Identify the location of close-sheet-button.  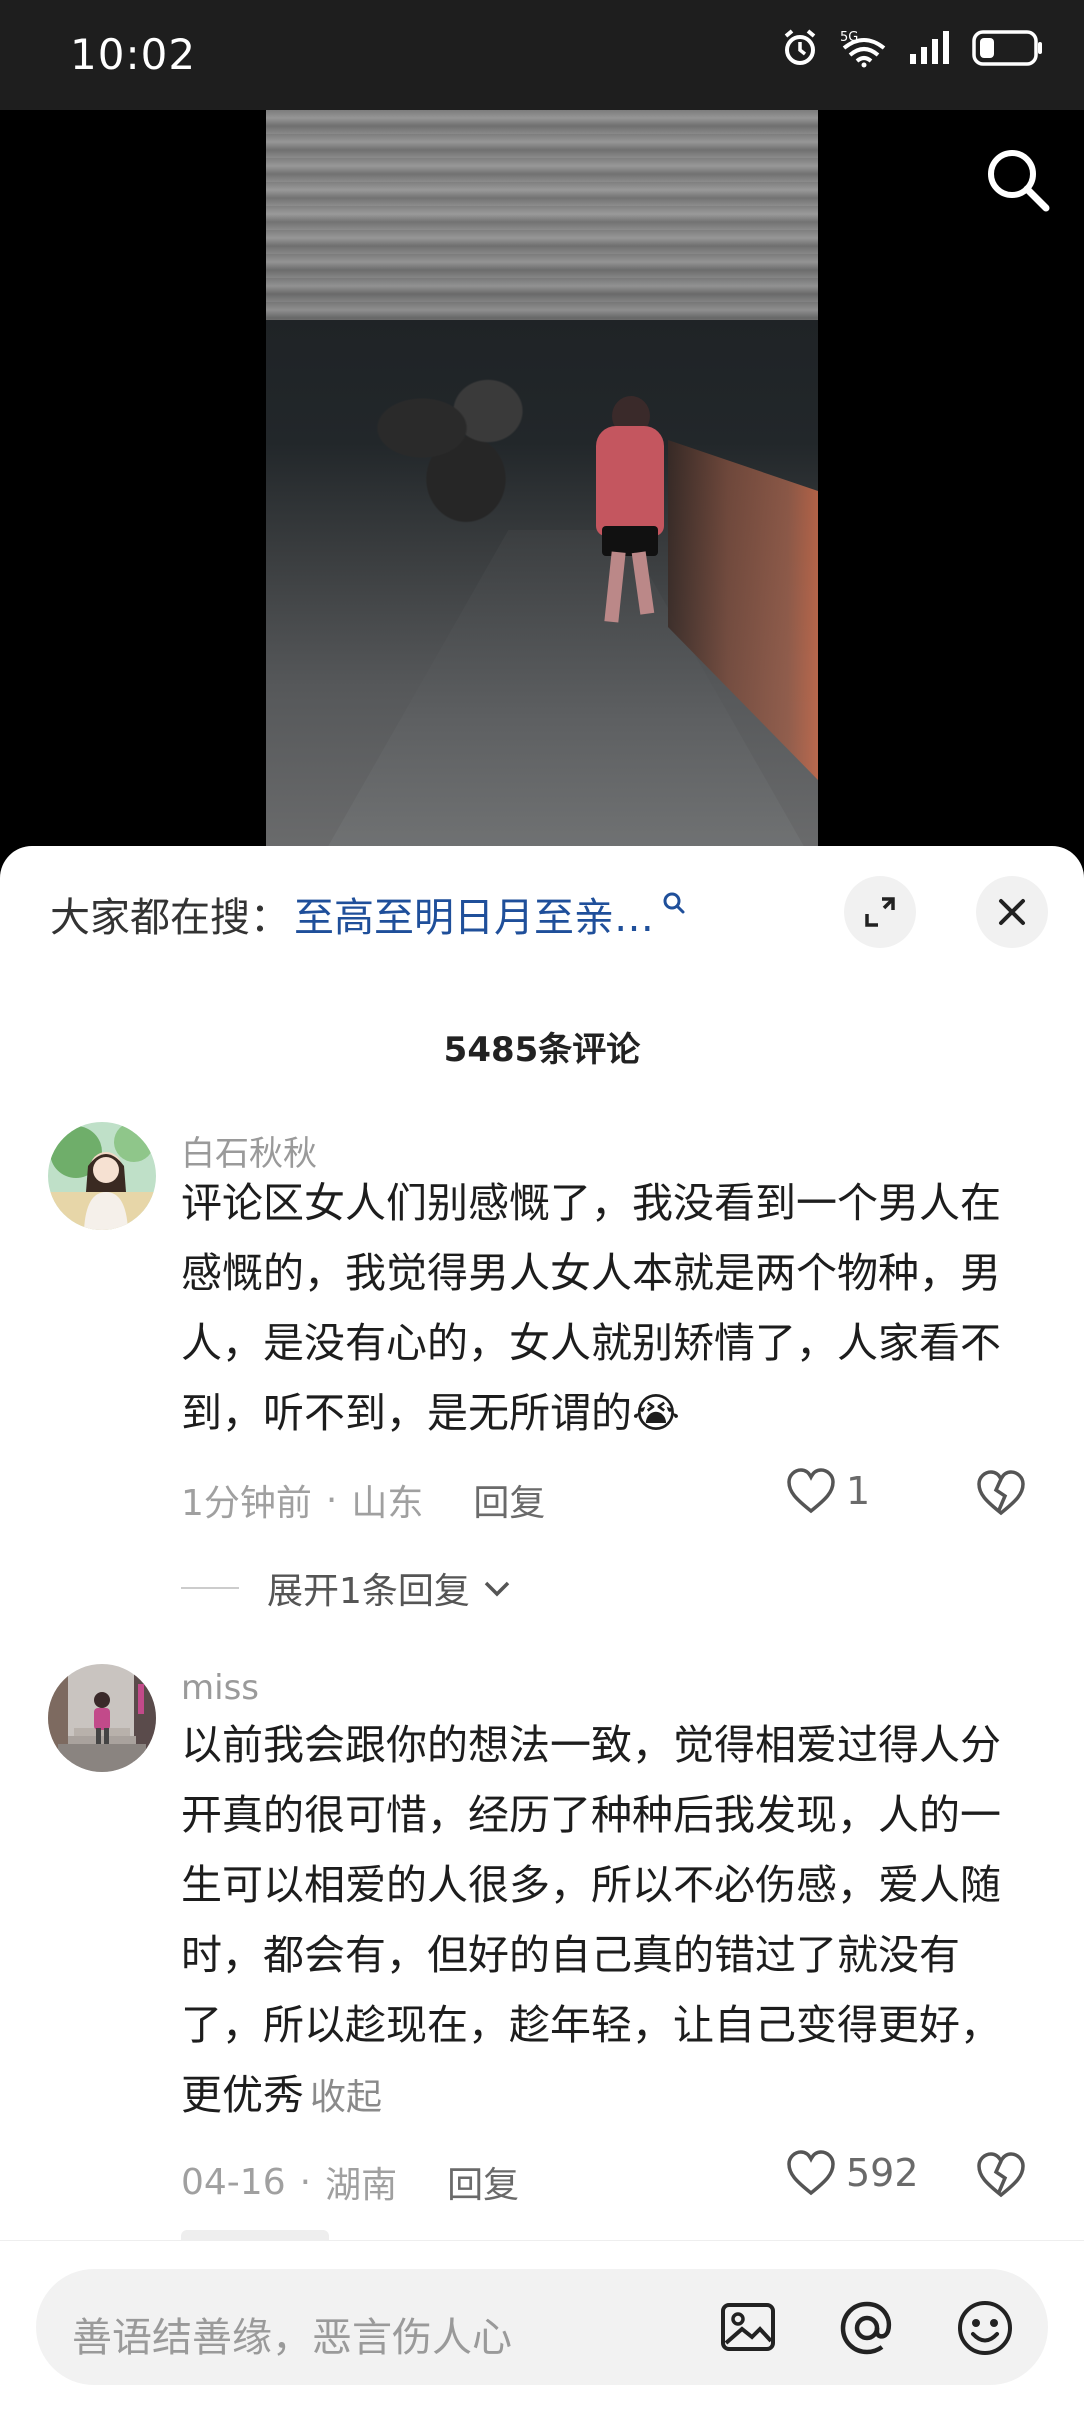
(1012, 912).